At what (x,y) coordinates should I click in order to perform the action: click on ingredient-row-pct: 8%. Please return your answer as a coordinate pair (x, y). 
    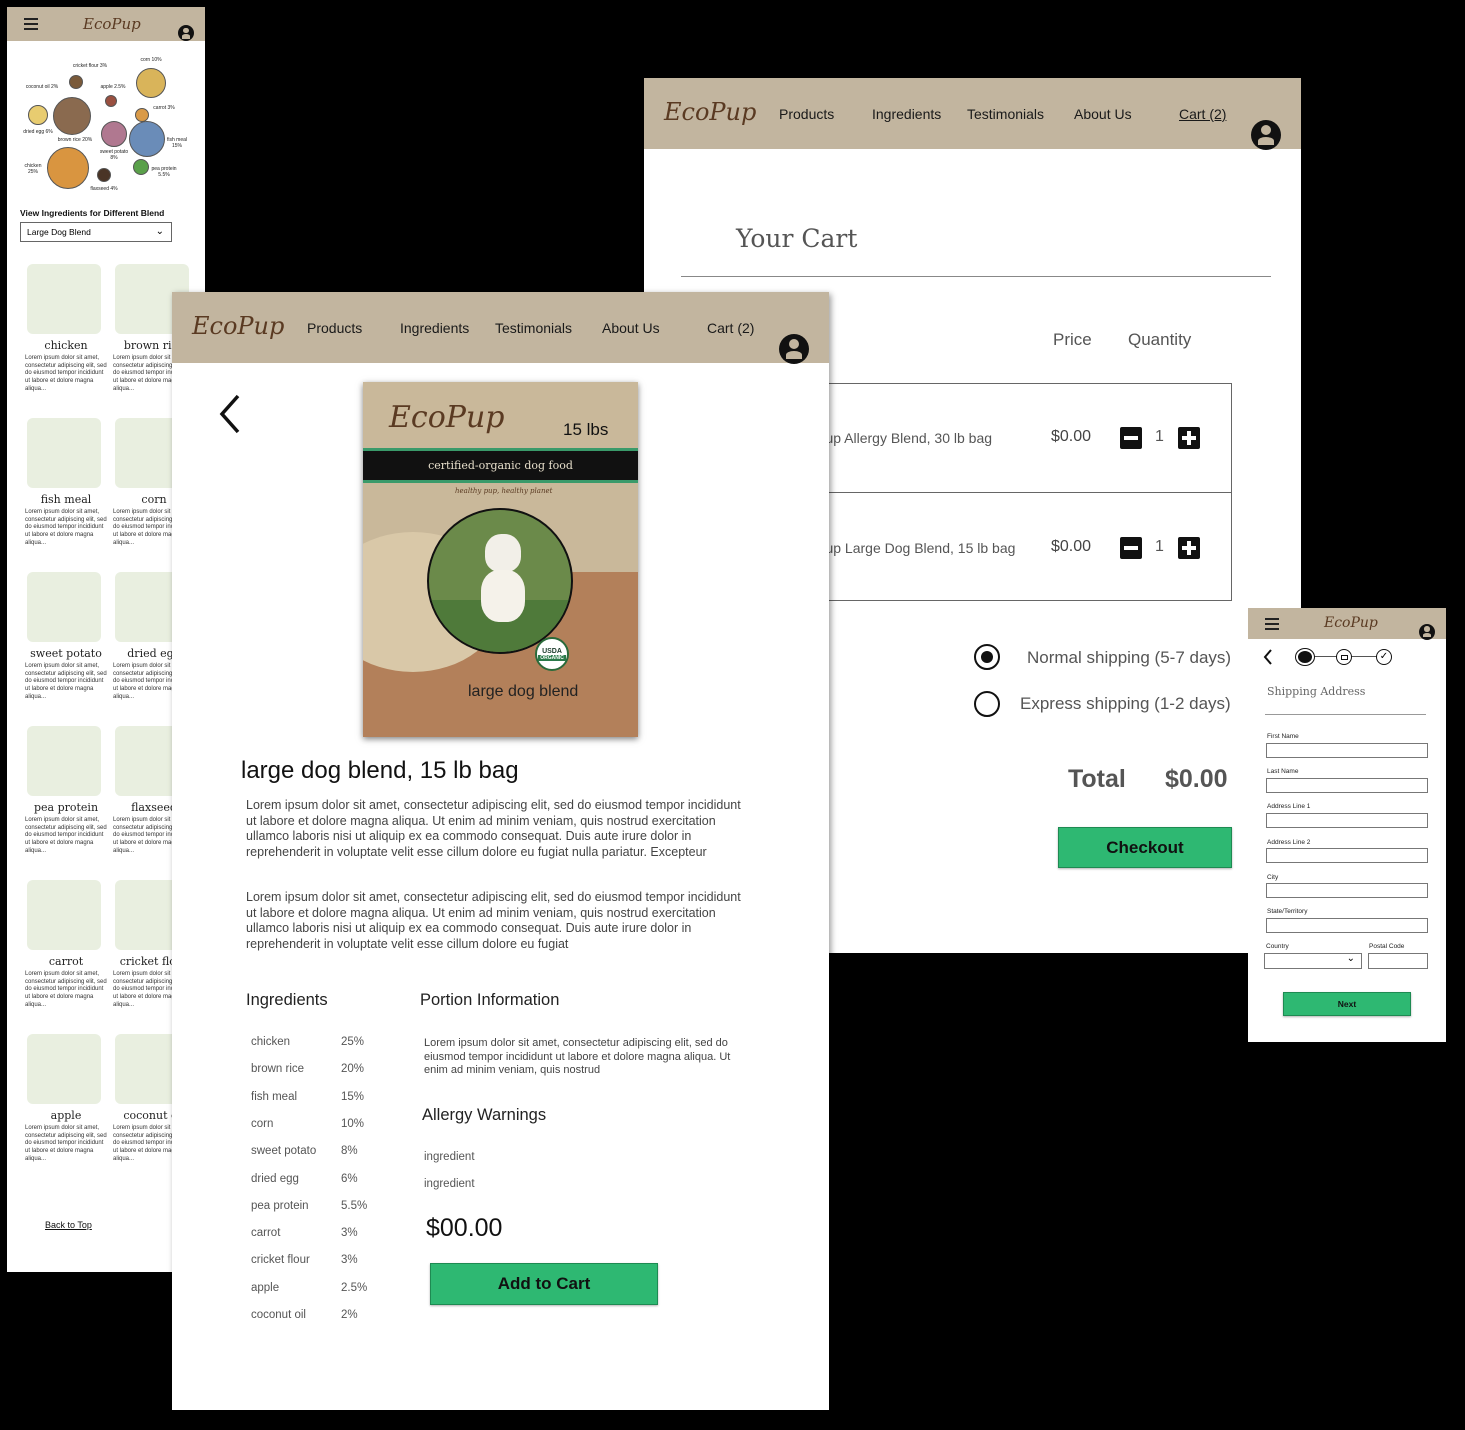
    Looking at the image, I should click on (349, 1151).